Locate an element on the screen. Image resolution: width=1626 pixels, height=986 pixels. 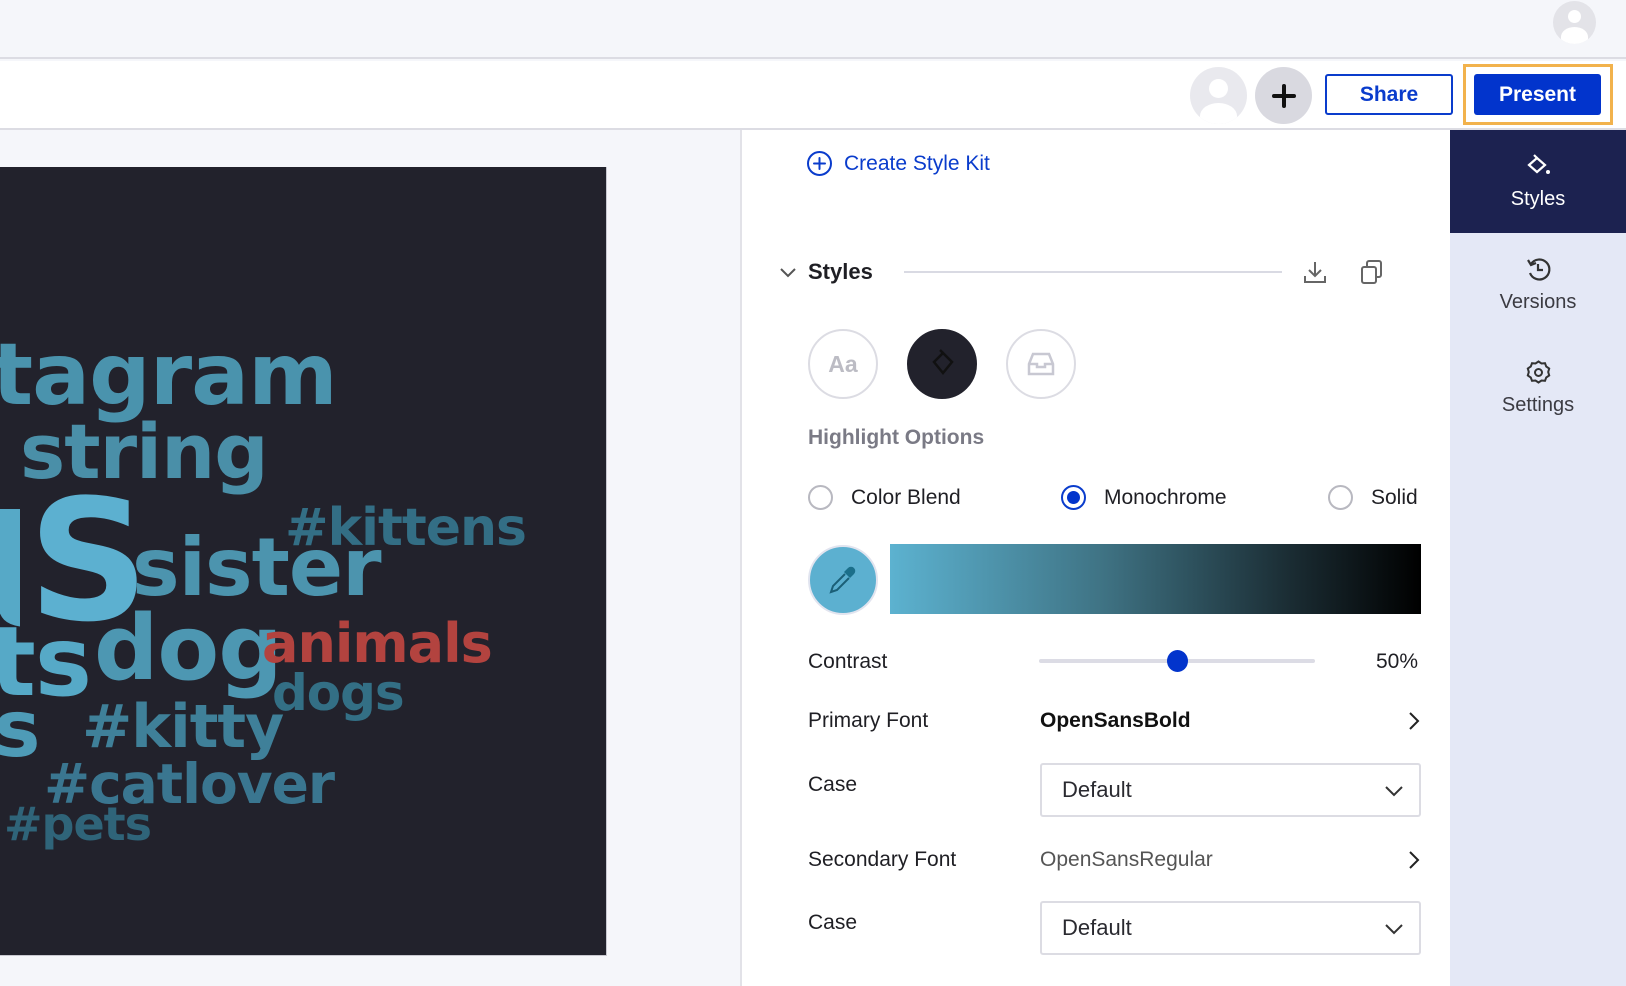
radio-label: Monochrome is located at coordinates (1165, 497).